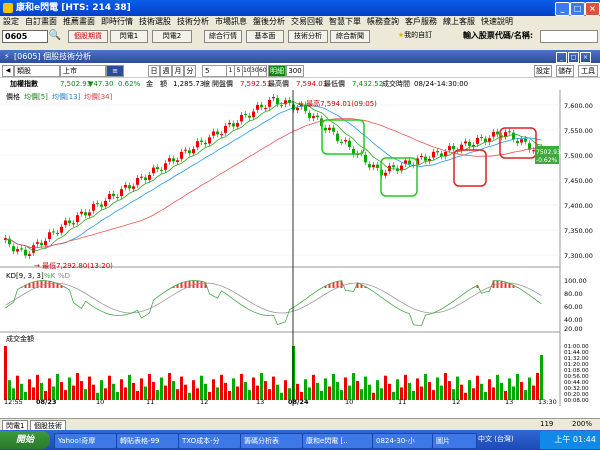 This screenshot has width=600, height=450. What do you see at coordinates (496, 439) in the screenshot?
I see `ime-indicator: 中文 (台灣)` at bounding box center [496, 439].